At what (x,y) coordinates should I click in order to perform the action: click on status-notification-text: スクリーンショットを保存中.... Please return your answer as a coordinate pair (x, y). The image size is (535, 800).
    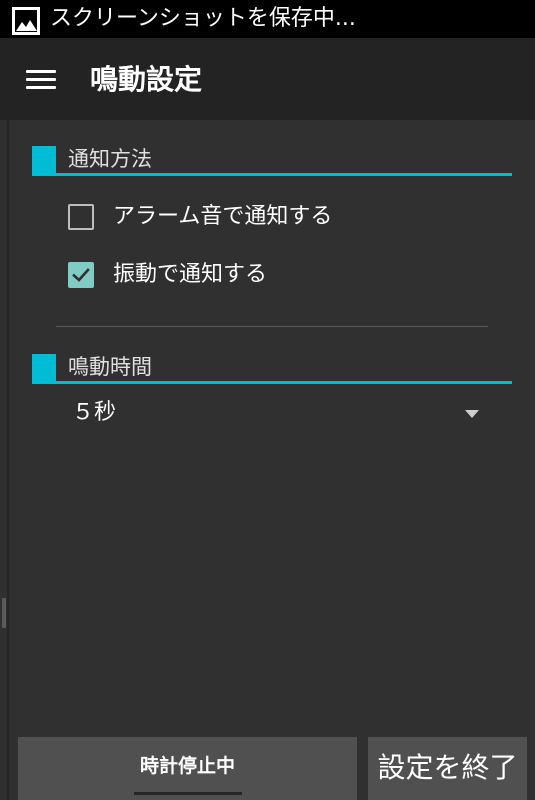
    Looking at the image, I should click on (203, 18).